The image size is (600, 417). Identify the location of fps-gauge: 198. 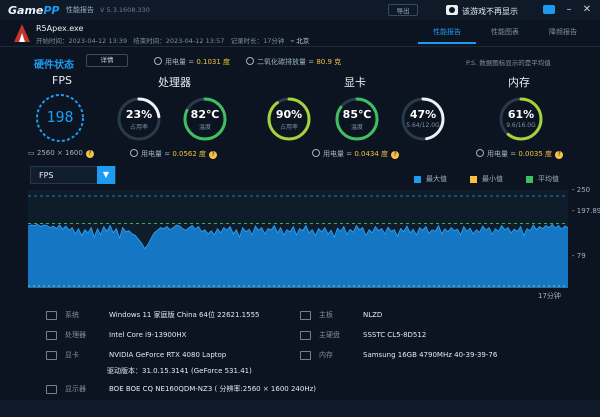
(60, 118).